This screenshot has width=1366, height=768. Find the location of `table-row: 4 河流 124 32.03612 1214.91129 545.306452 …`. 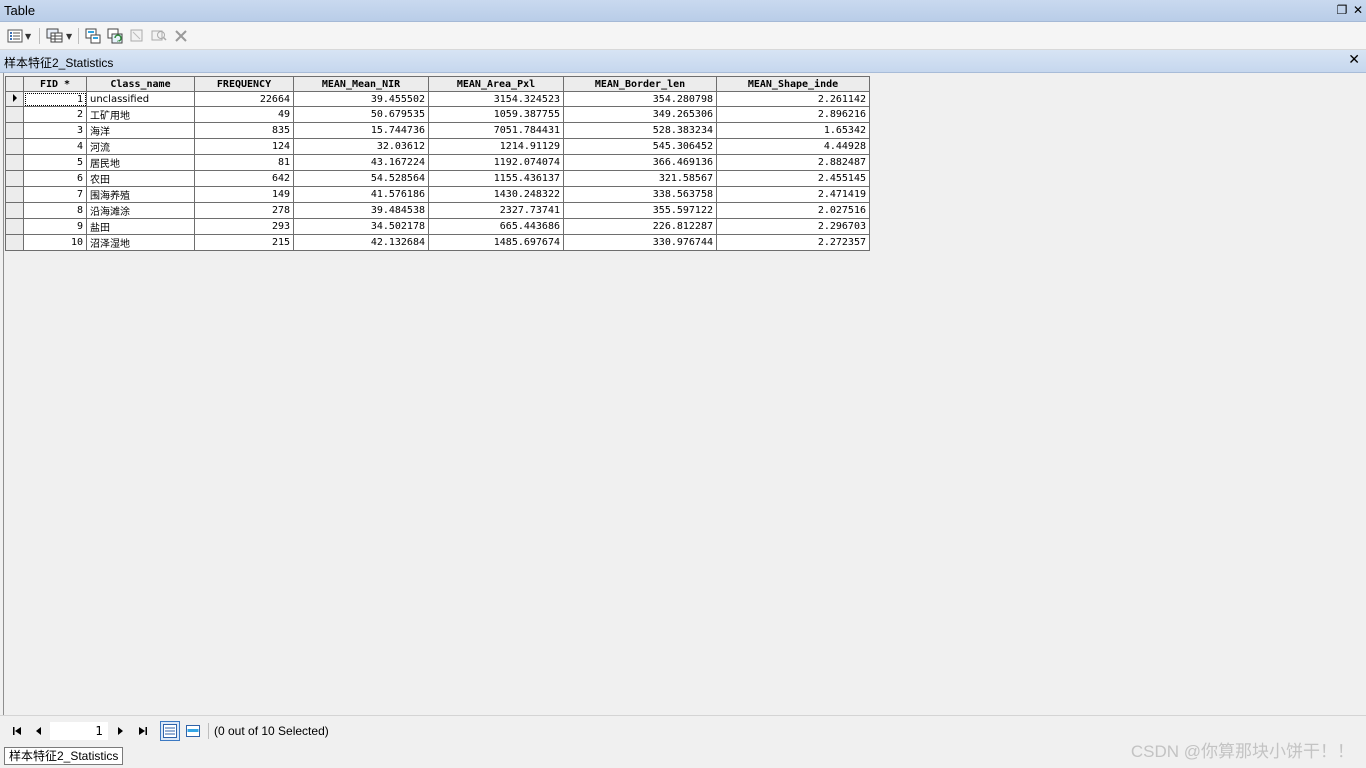

table-row: 4 河流 124 32.03612 1214.91129 545.306452 … is located at coordinates (437, 146).